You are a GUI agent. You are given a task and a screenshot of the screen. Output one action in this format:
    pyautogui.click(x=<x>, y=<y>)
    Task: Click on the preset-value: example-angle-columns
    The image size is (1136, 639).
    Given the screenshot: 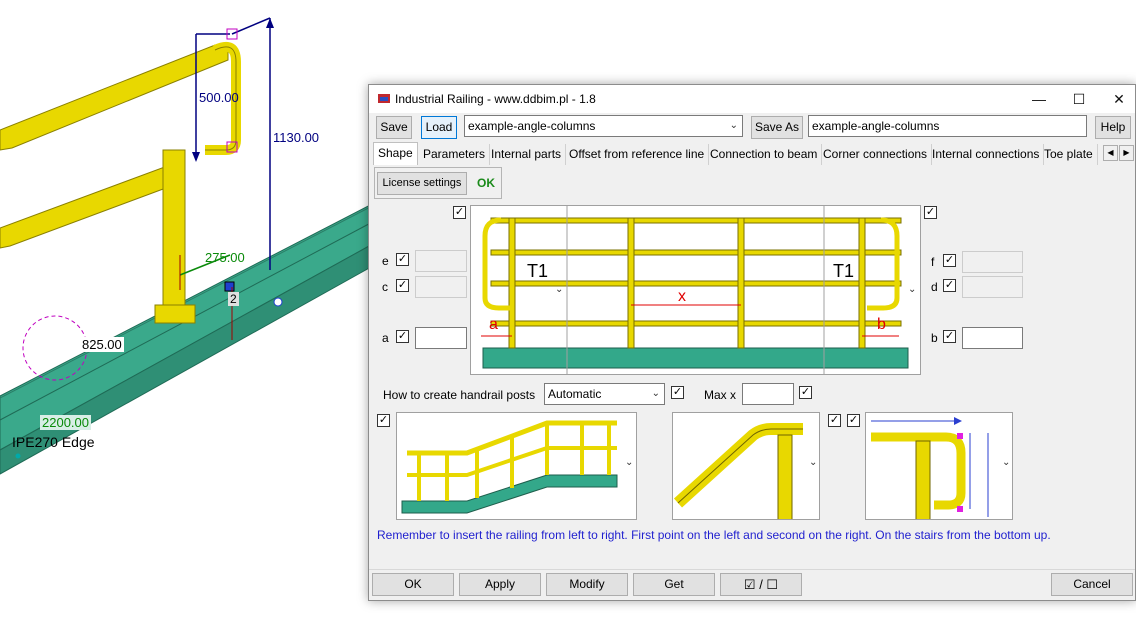 What is the action you would take?
    pyautogui.click(x=532, y=126)
    